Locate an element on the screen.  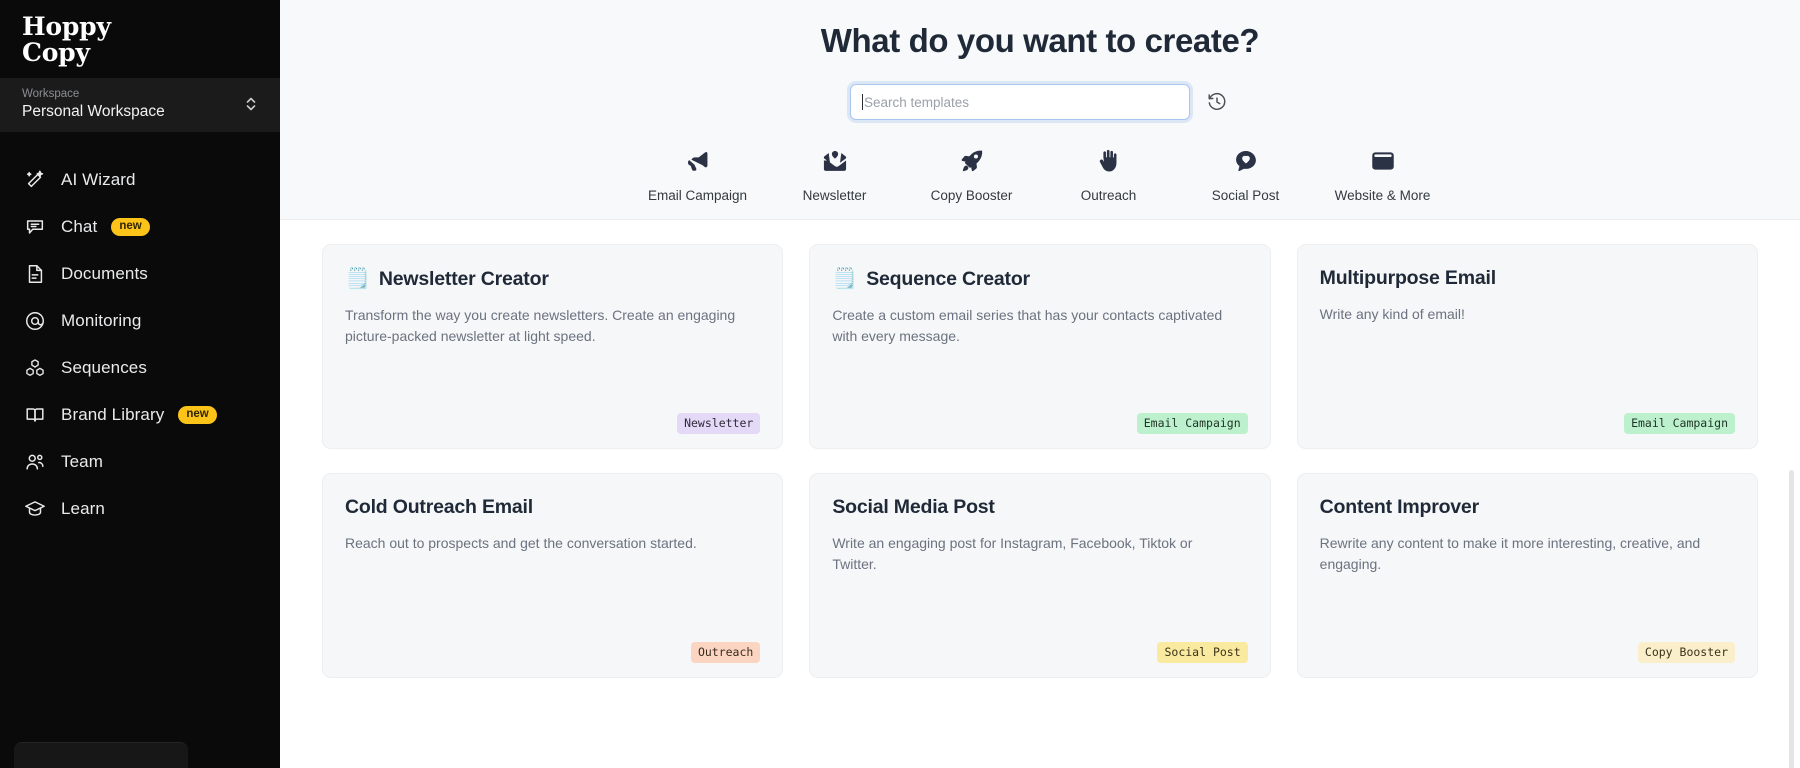
sidebar-item-sequences: Sequences is located at coordinates (140, 367).